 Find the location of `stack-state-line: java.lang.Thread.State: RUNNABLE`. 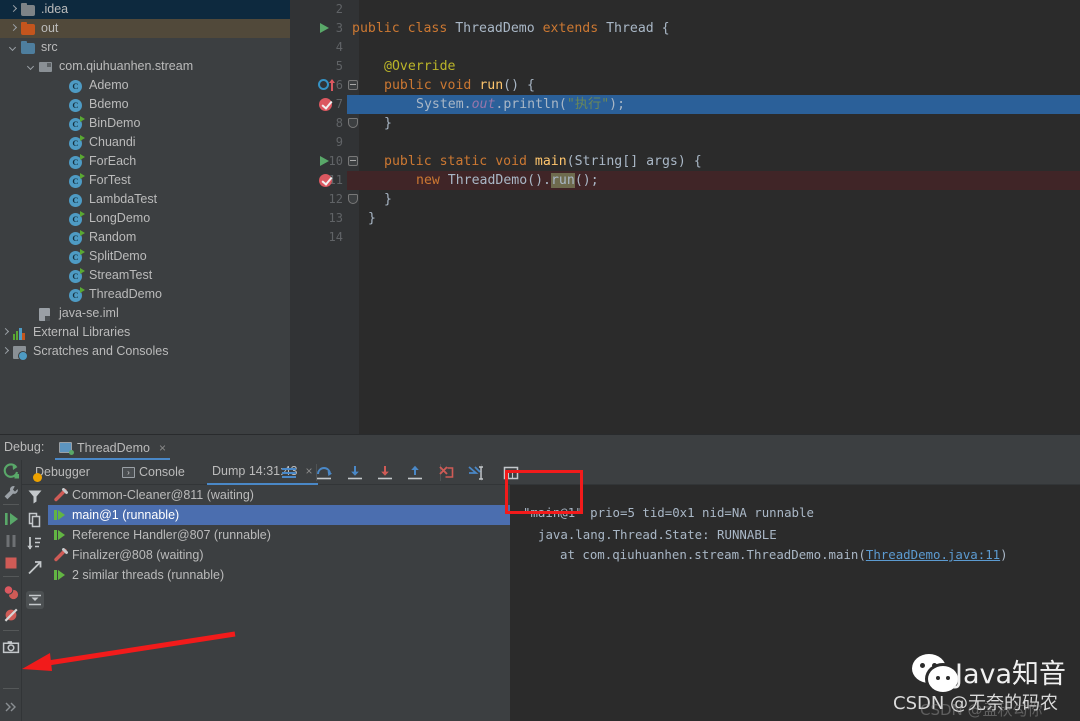

stack-state-line: java.lang.Thread.State: RUNNABLE is located at coordinates (657, 534).